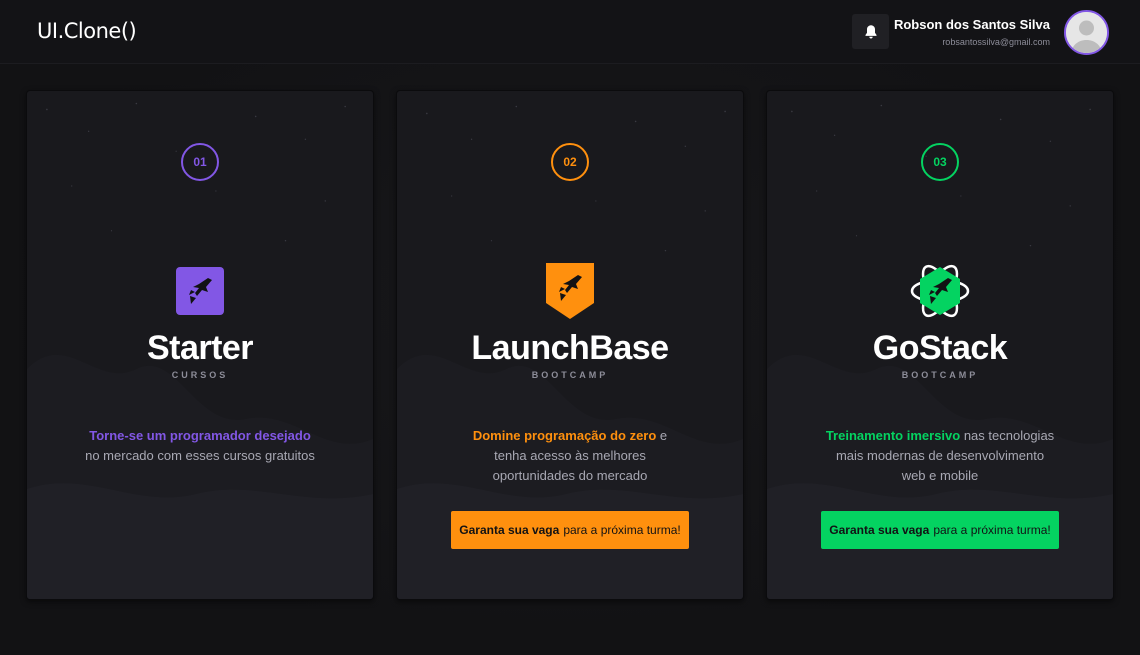  I want to click on starter-logo, so click(200, 291).